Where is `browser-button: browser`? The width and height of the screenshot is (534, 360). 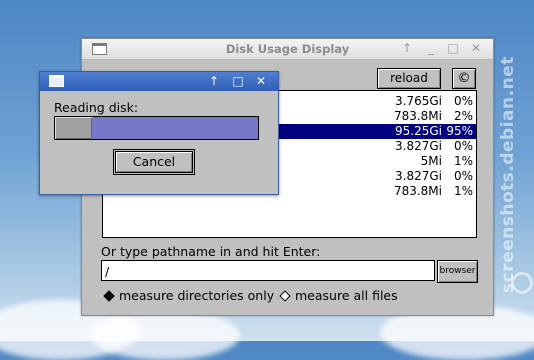
browser-button: browser is located at coordinates (457, 271).